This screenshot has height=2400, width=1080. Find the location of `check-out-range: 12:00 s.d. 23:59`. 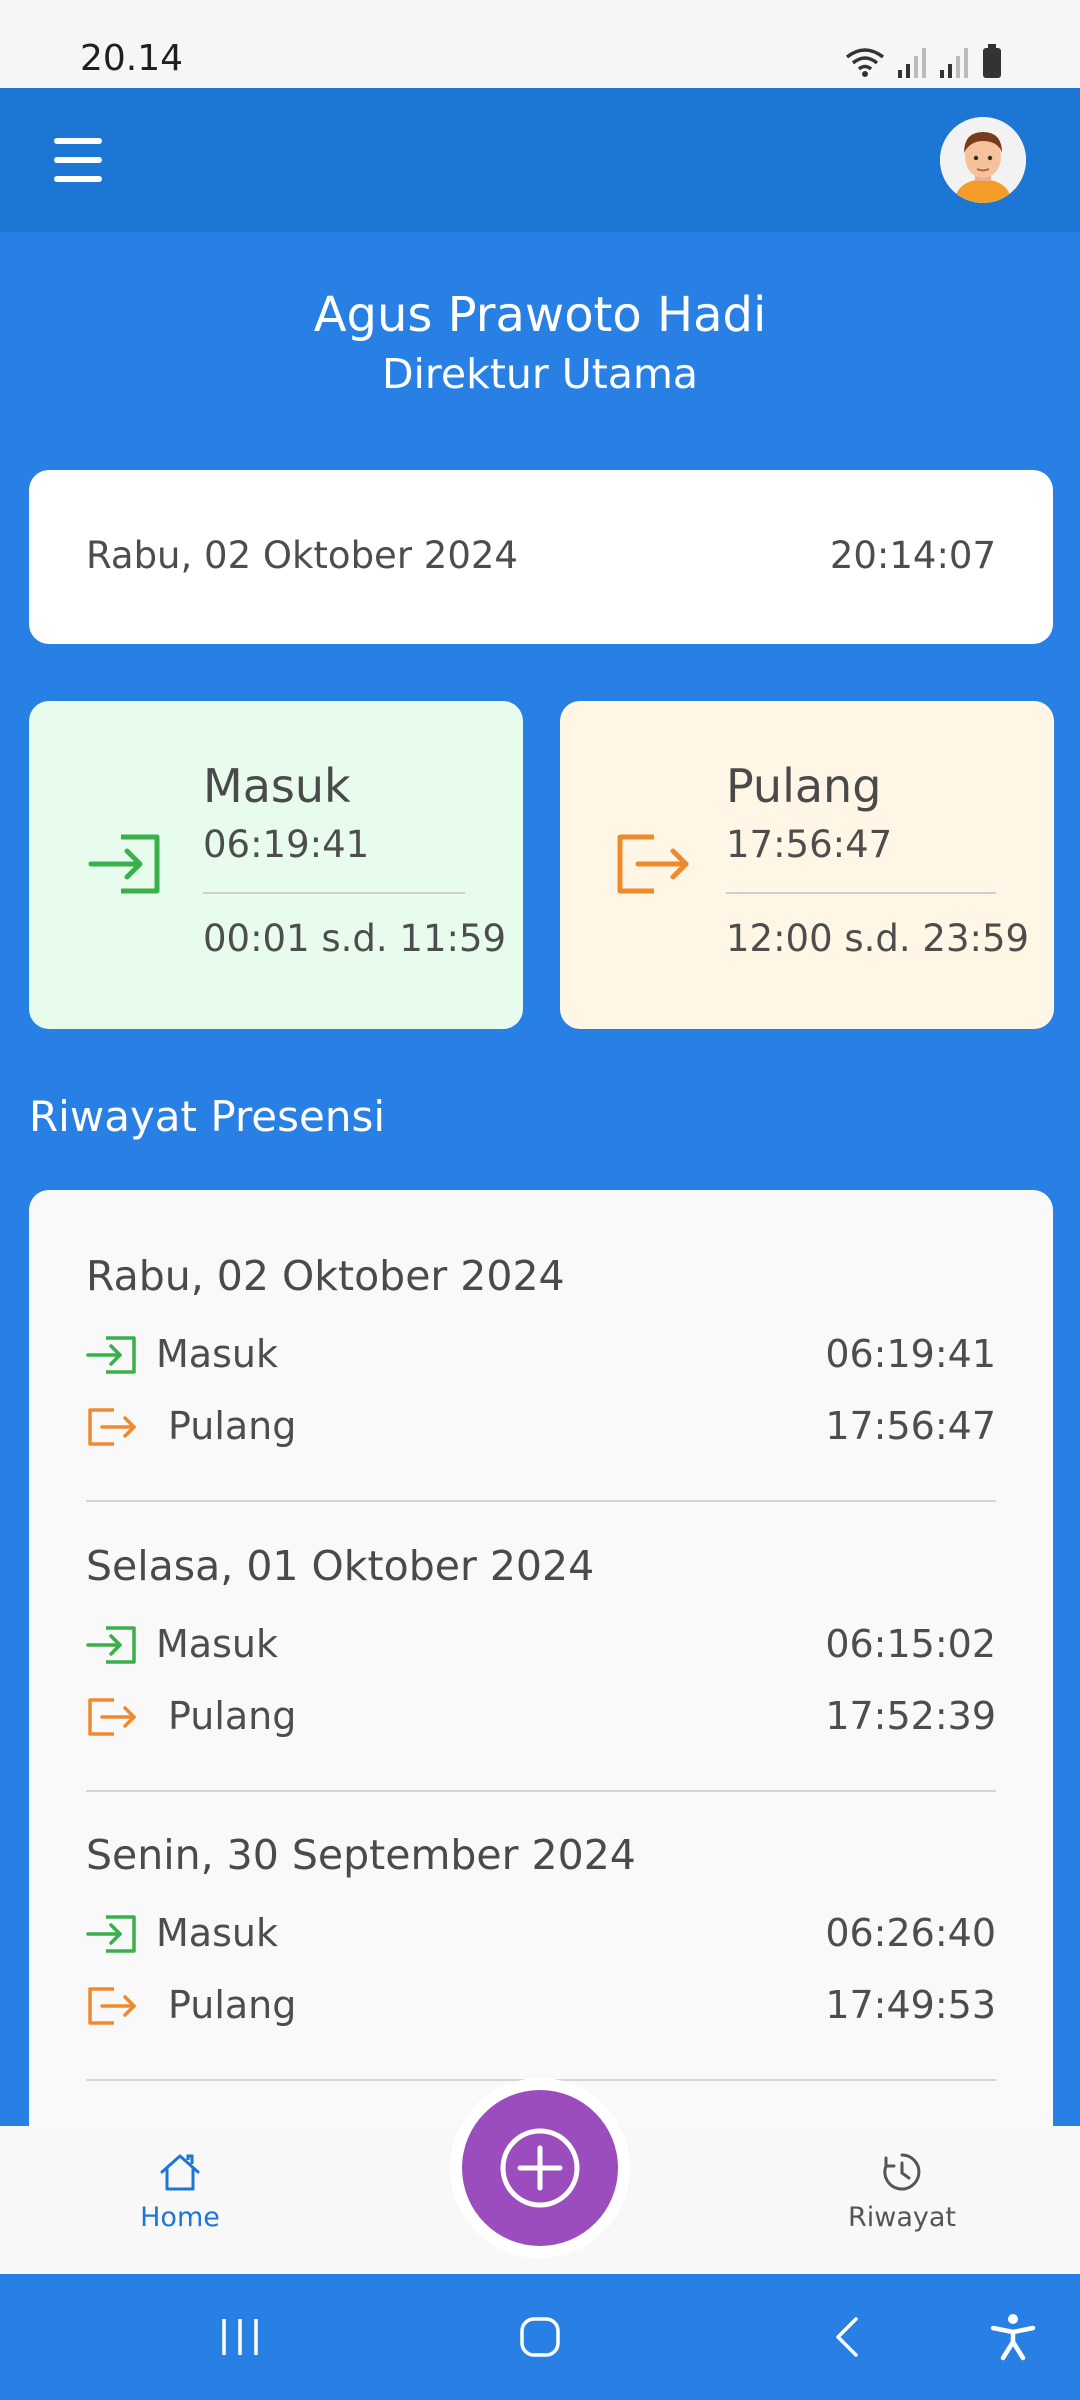

check-out-range: 12:00 s.d. 23:59 is located at coordinates (878, 938).